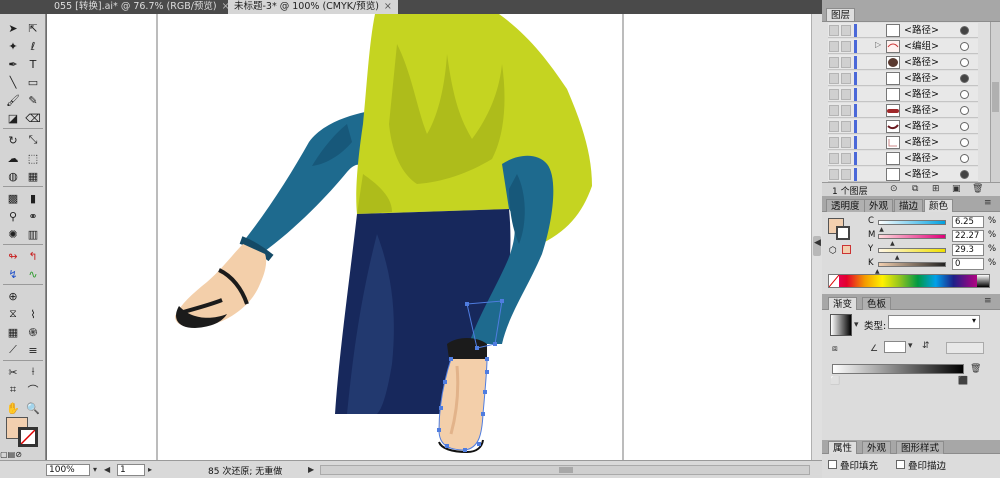 The width and height of the screenshot is (1000, 478). I want to click on tab-appearance: 外观, so click(879, 205).